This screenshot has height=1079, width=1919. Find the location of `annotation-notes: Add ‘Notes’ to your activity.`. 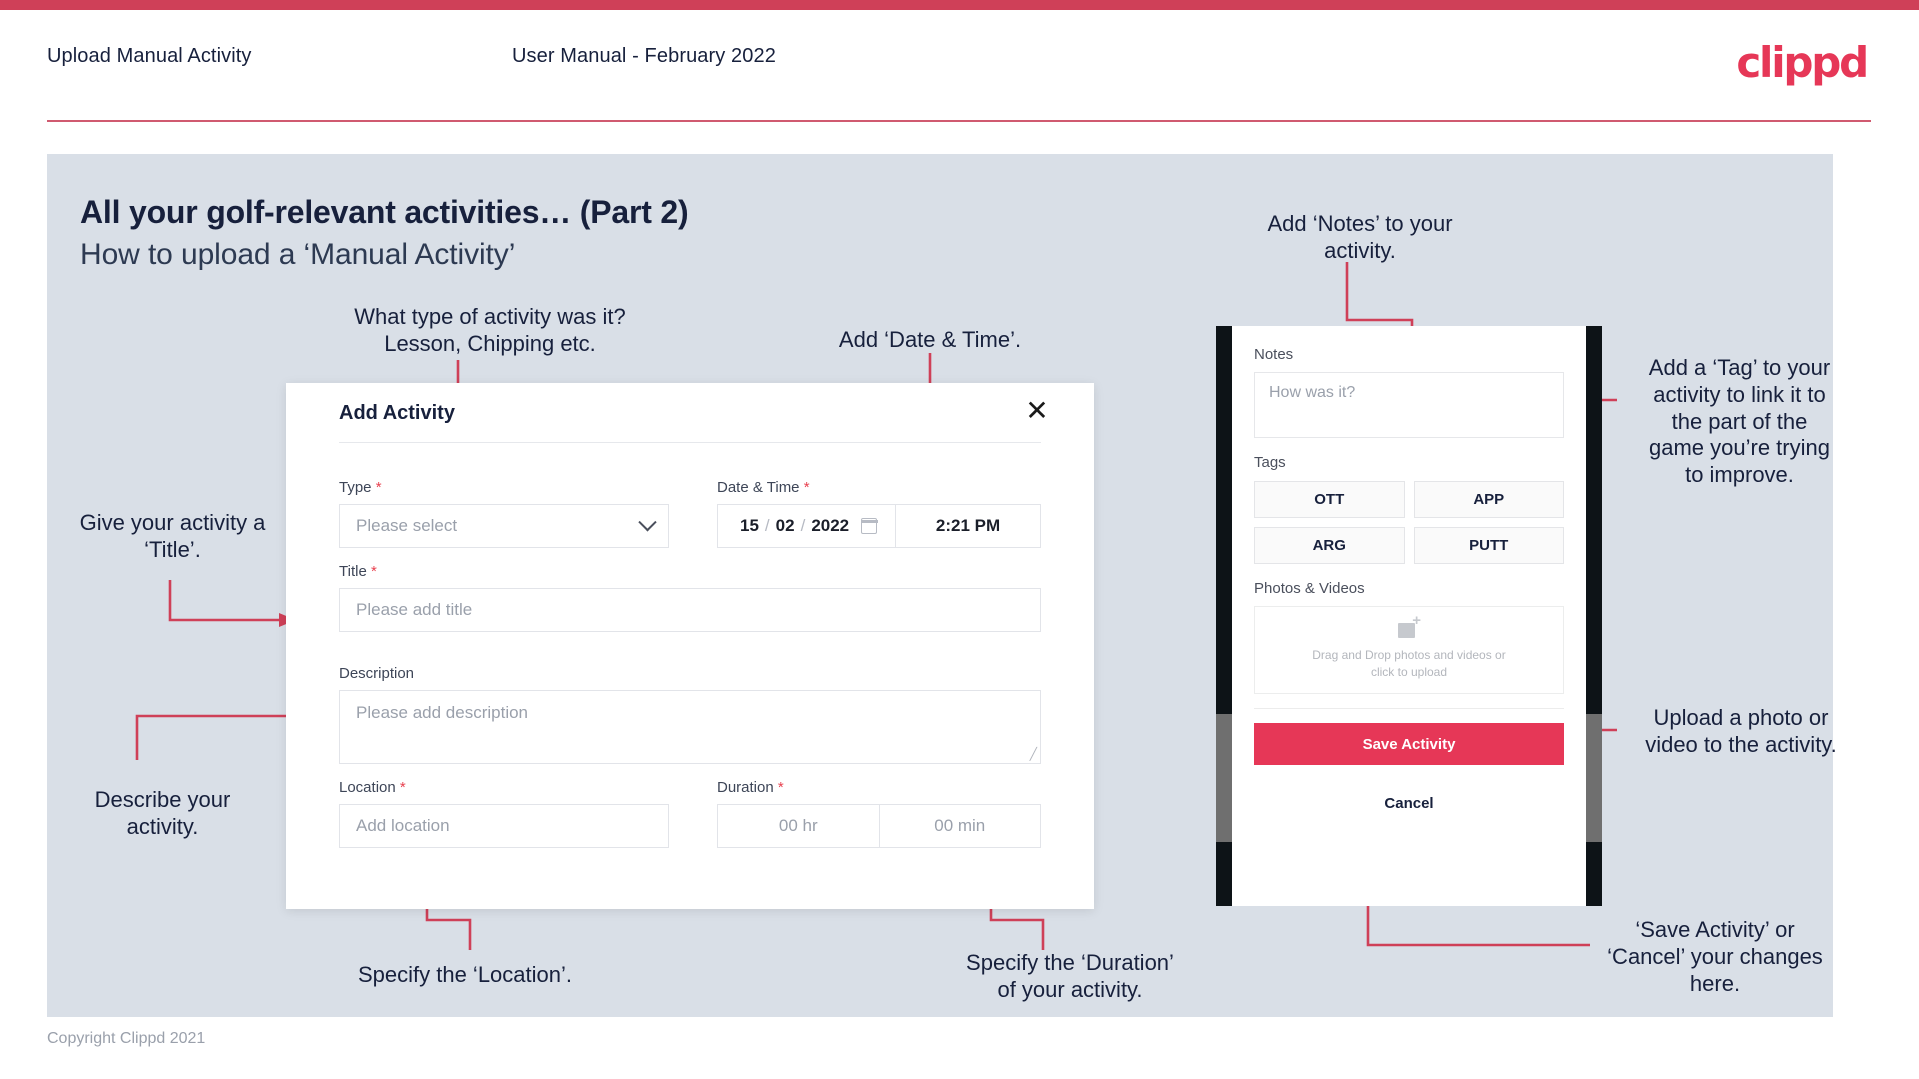

annotation-notes: Add ‘Notes’ to your activity. is located at coordinates (1360, 237).